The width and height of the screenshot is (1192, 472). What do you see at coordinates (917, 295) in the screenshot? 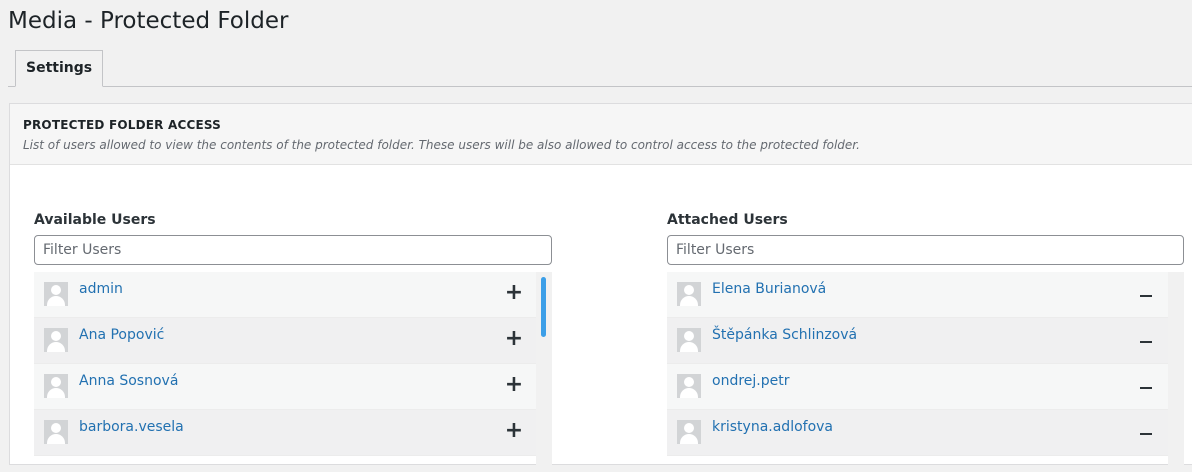
I see `attached-user-row: Elena Burianová` at bounding box center [917, 295].